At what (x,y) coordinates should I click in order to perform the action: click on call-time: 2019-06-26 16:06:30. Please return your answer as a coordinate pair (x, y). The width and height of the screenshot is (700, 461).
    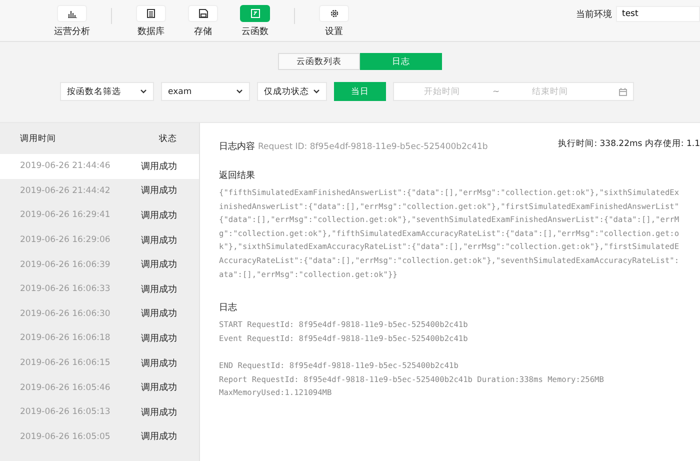
    Looking at the image, I should click on (65, 313).